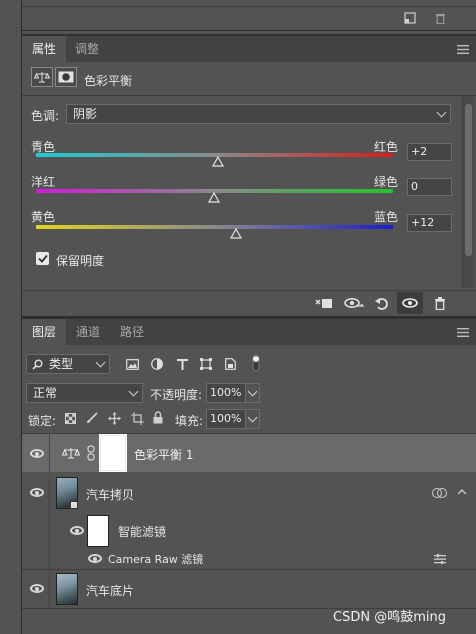 Image resolution: width=476 pixels, height=634 pixels. Describe the element at coordinates (249, 531) in the screenshot. I see `layer-row-smart-filter: 智能滤镜` at that location.